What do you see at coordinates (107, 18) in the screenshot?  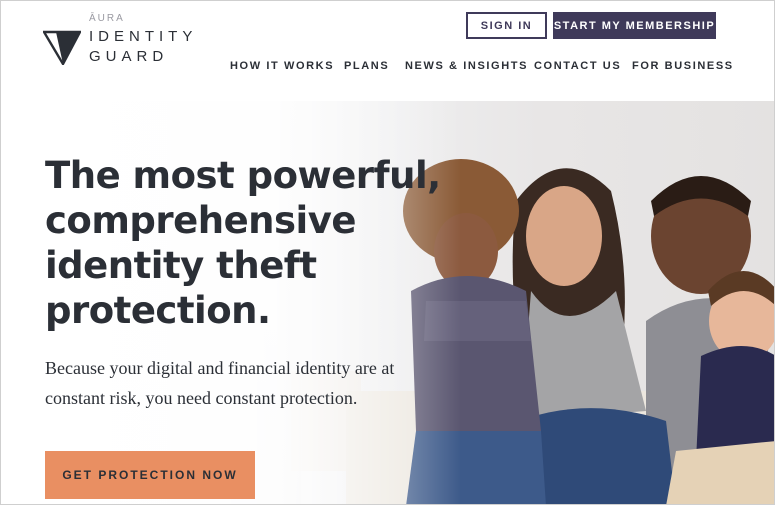 I see `logo-aura-text: ĀURA` at bounding box center [107, 18].